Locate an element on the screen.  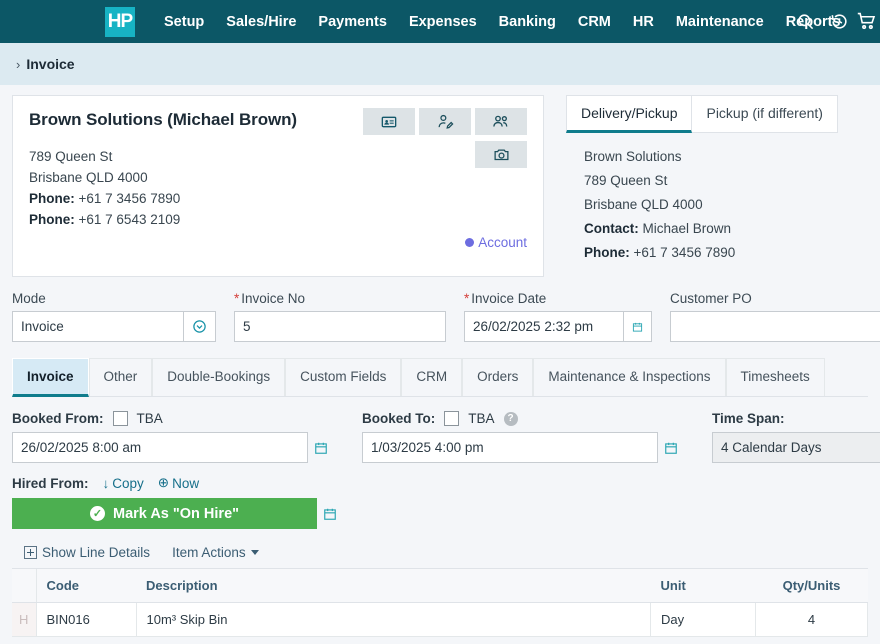
col-description: Description is located at coordinates (393, 586).